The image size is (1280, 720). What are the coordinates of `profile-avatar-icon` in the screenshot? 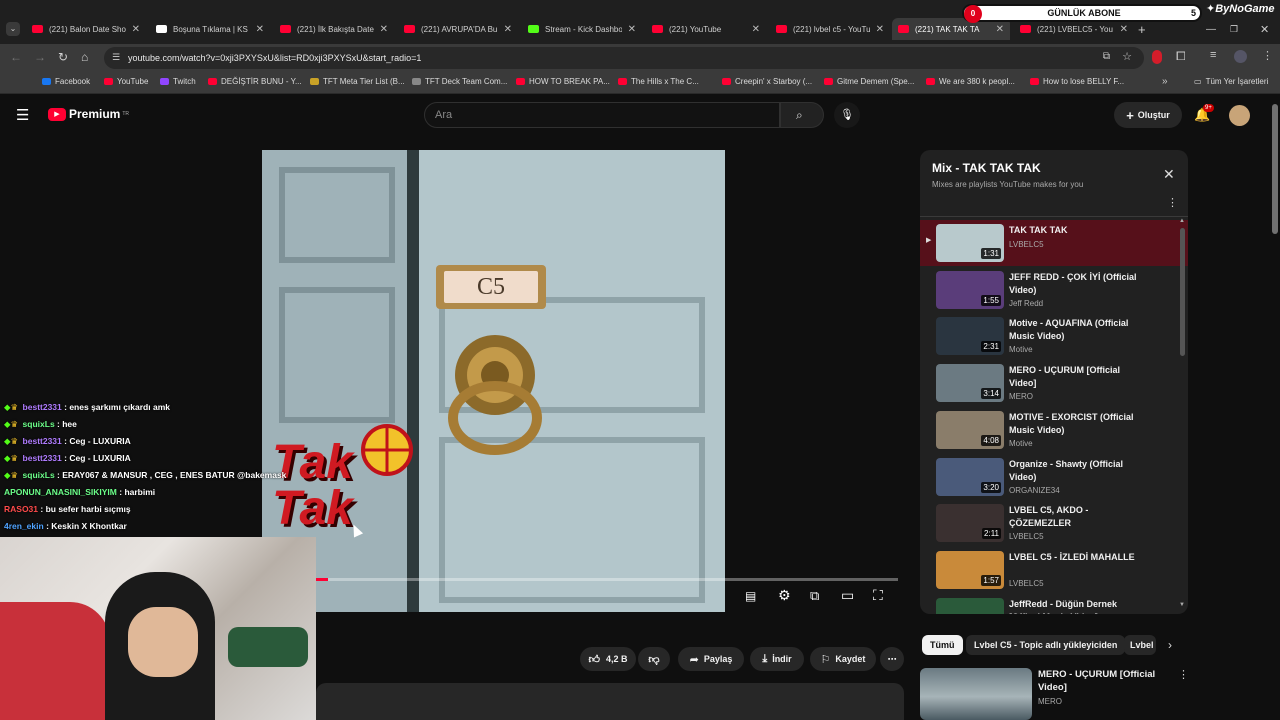 It's located at (1240, 56).